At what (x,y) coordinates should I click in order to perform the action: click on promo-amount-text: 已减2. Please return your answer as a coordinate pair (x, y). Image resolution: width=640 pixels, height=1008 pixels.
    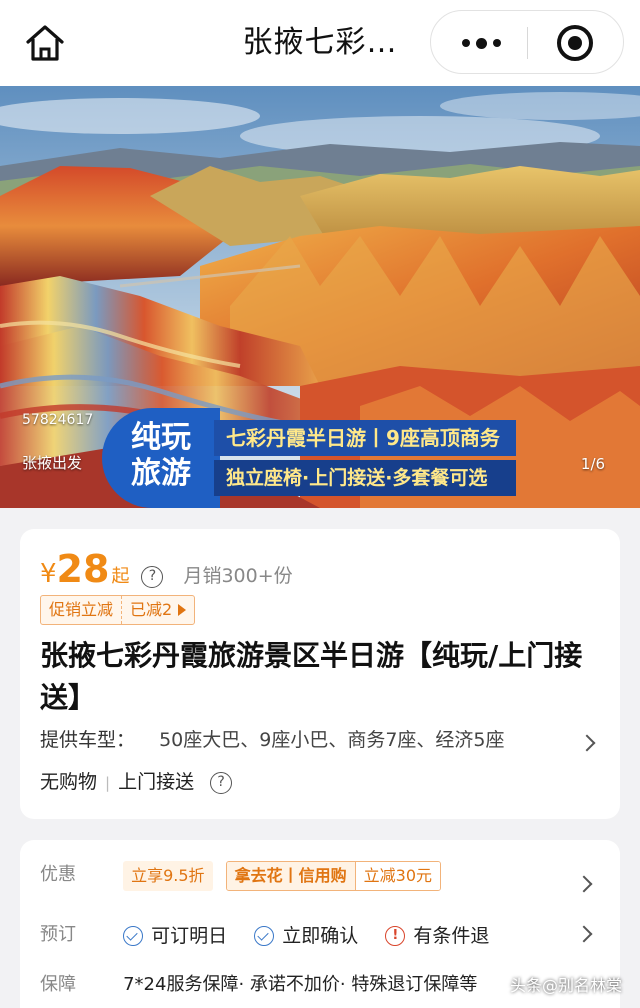
    Looking at the image, I should click on (151, 609).